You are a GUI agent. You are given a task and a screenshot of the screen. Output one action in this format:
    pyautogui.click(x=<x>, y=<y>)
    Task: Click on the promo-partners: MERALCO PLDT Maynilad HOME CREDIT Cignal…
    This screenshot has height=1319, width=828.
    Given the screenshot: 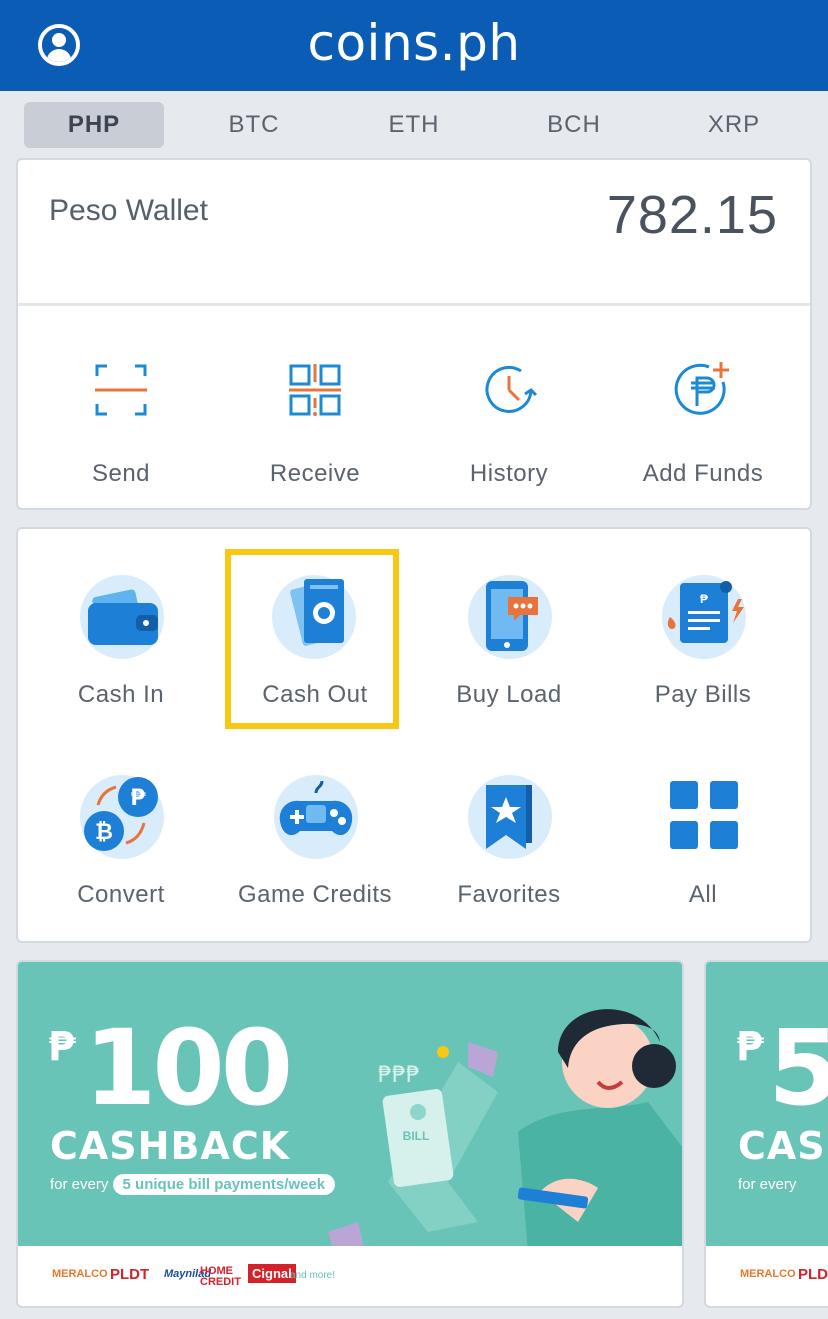 What is the action you would take?
    pyautogui.click(x=350, y=1276)
    